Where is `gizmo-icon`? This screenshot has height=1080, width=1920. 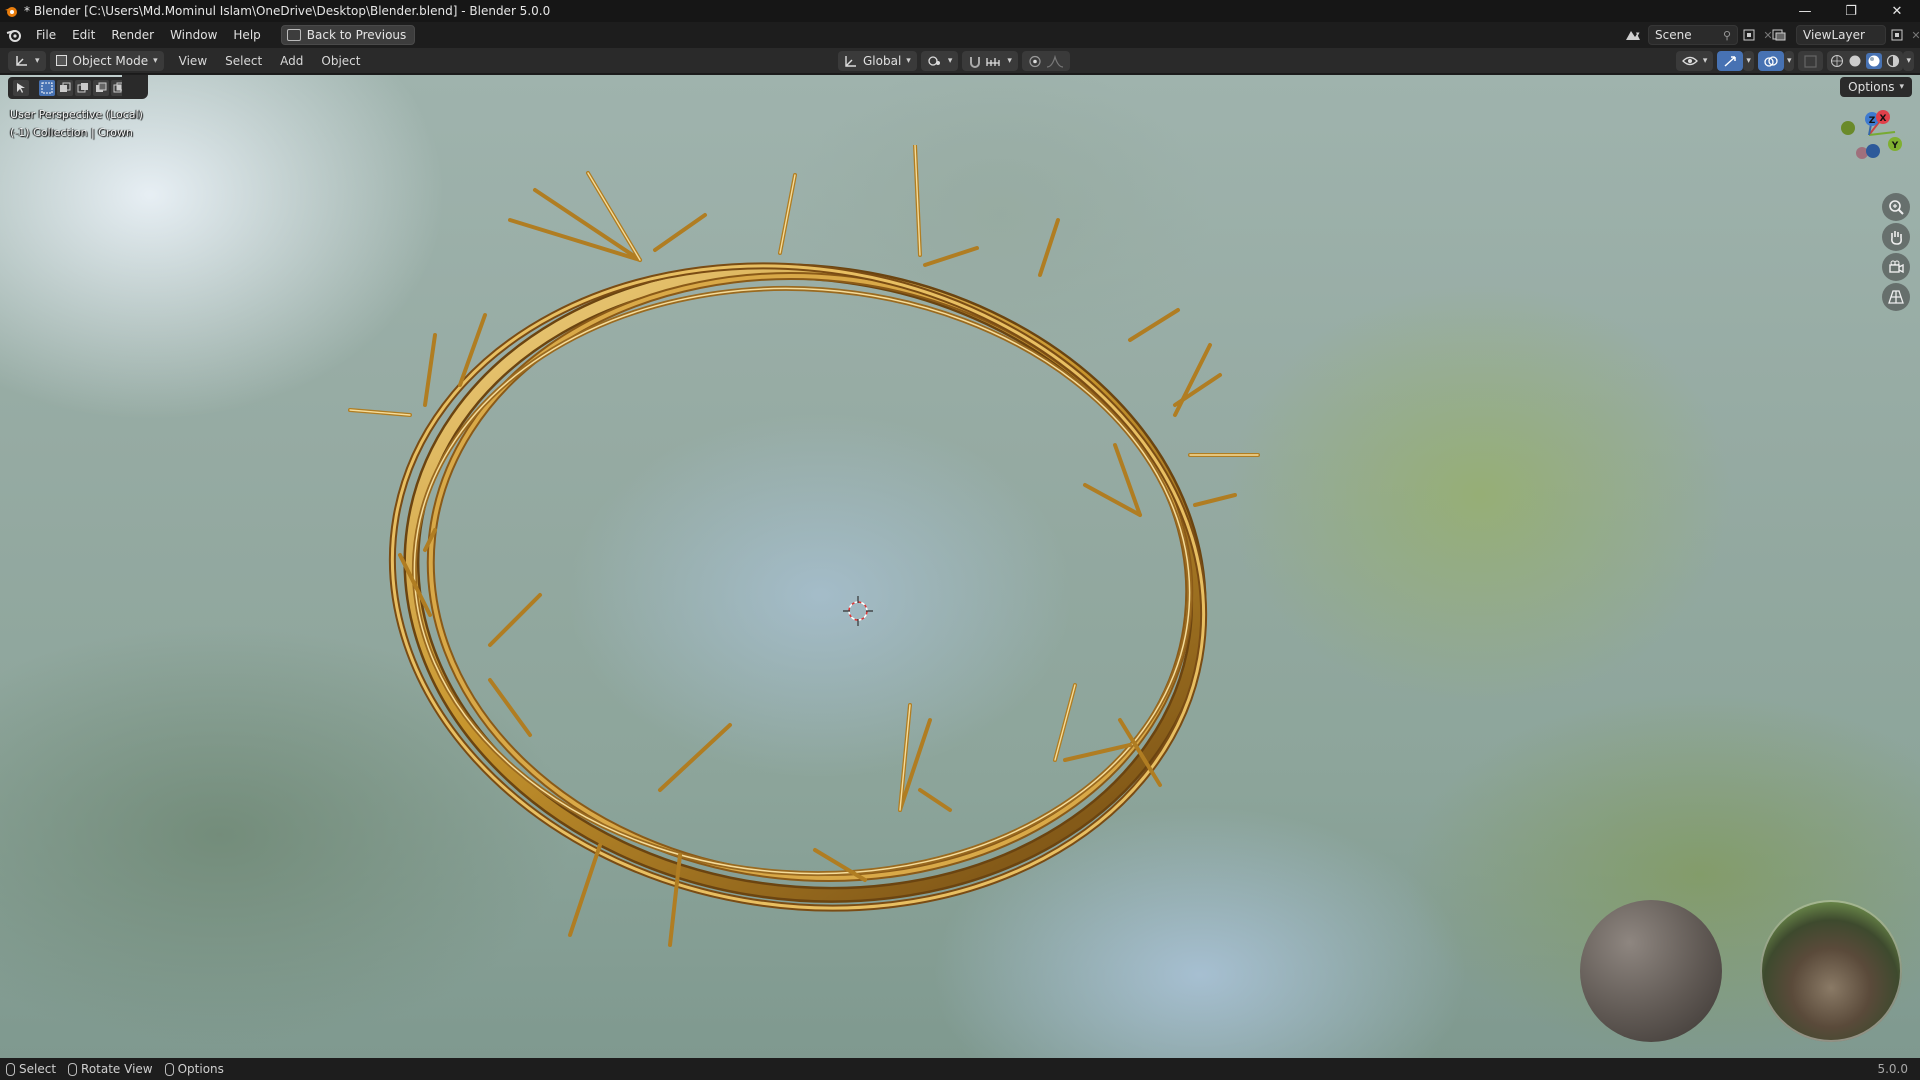 gizmo-icon is located at coordinates (1730, 61).